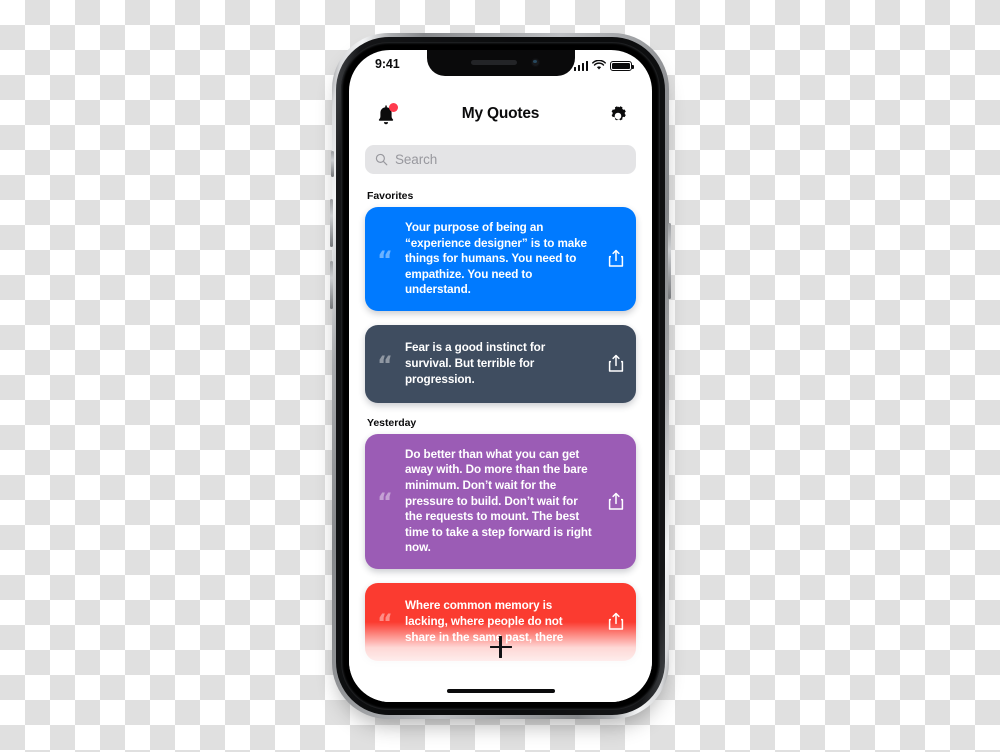 Image resolution: width=1000 pixels, height=752 pixels. I want to click on silent-switch, so click(332, 164).